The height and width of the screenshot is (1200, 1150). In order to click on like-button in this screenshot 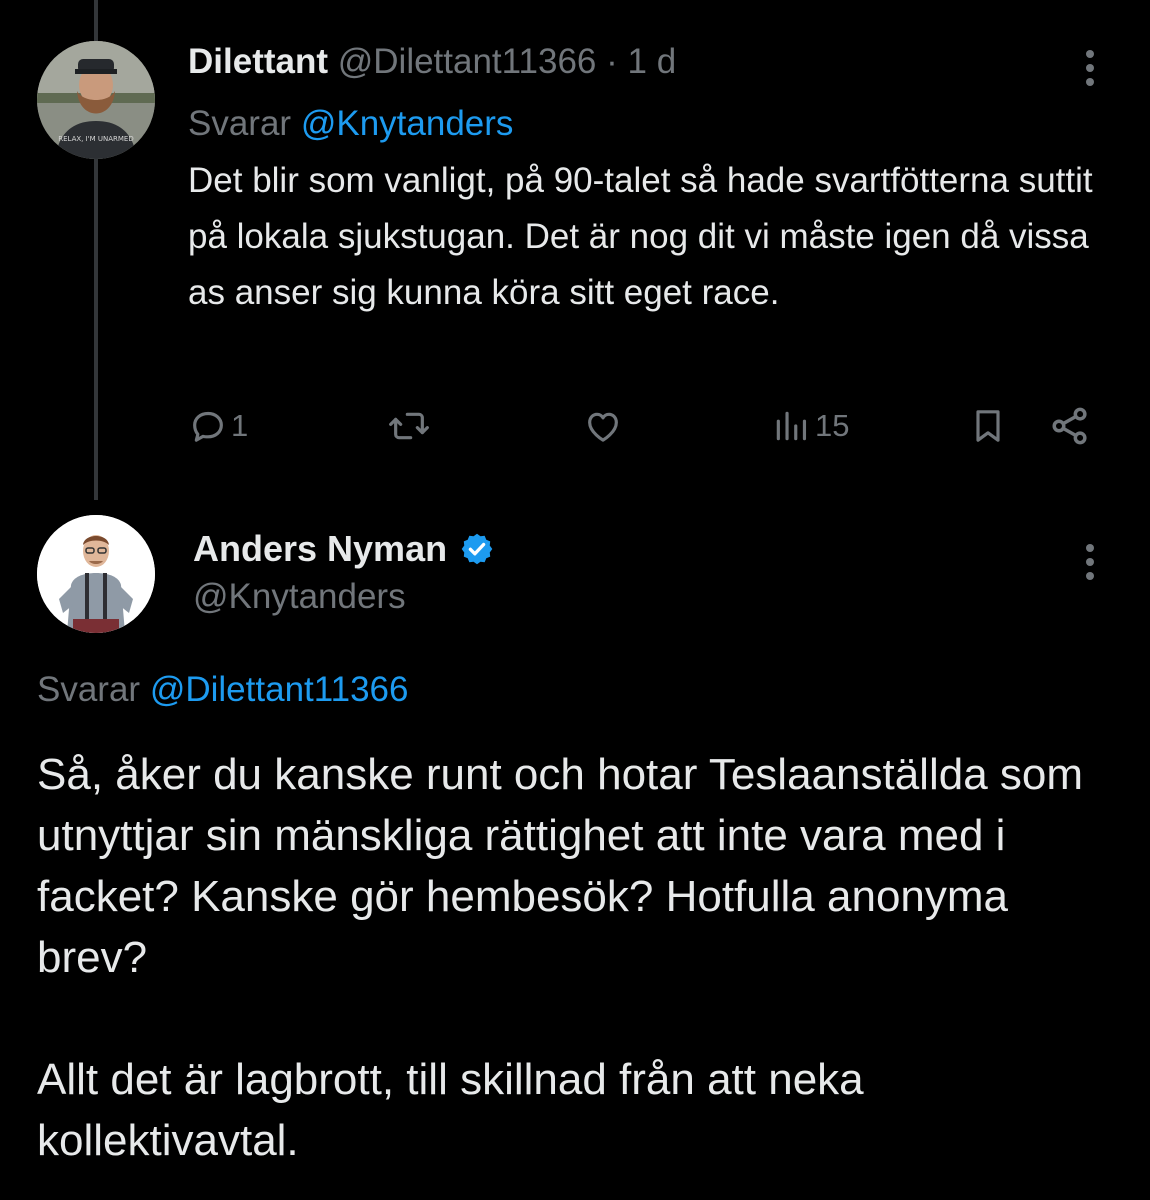, I will do `click(603, 426)`.